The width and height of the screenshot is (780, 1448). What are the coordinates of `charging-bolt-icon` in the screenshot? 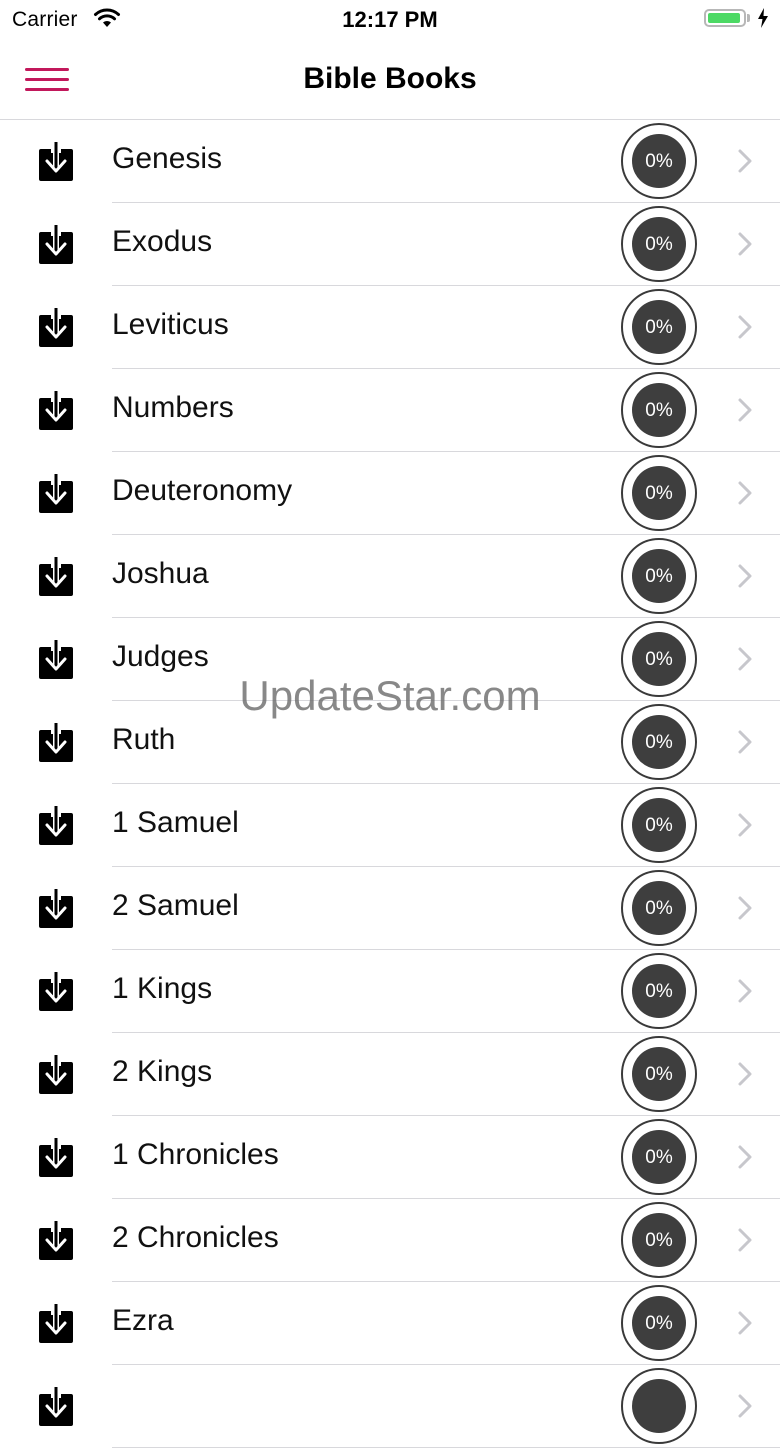 It's located at (763, 20).